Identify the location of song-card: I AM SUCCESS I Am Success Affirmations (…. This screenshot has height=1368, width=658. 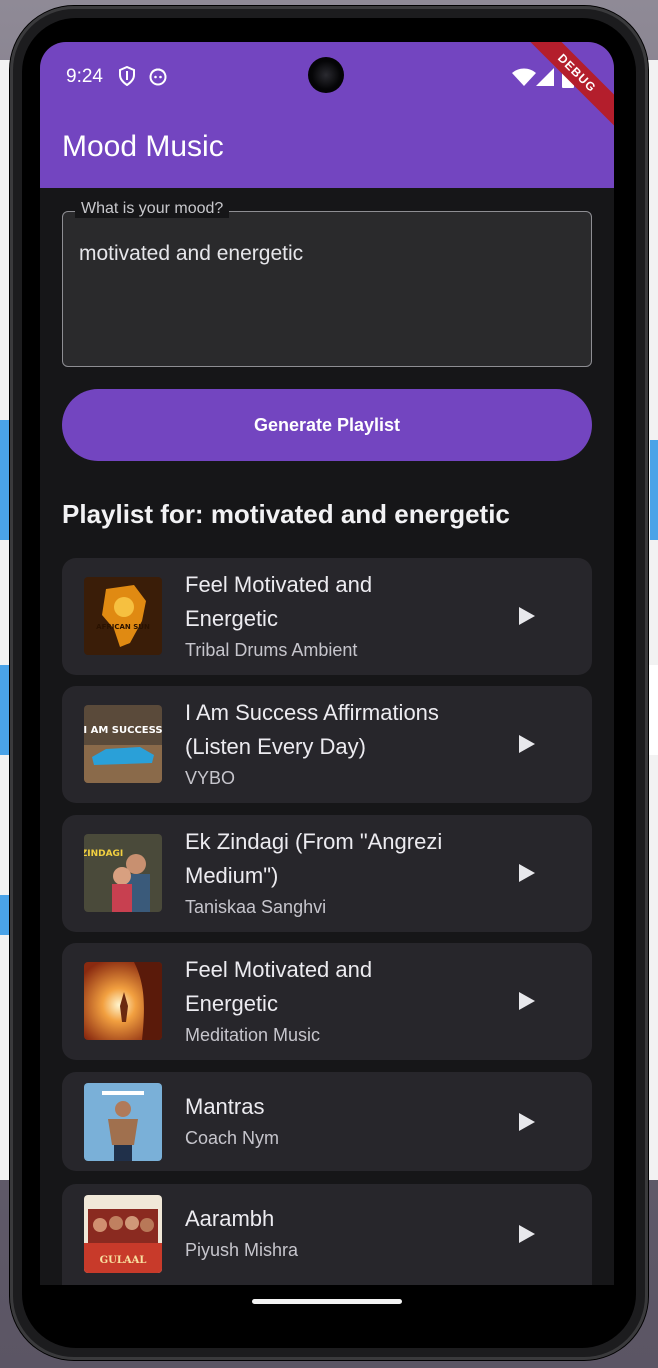
(327, 744).